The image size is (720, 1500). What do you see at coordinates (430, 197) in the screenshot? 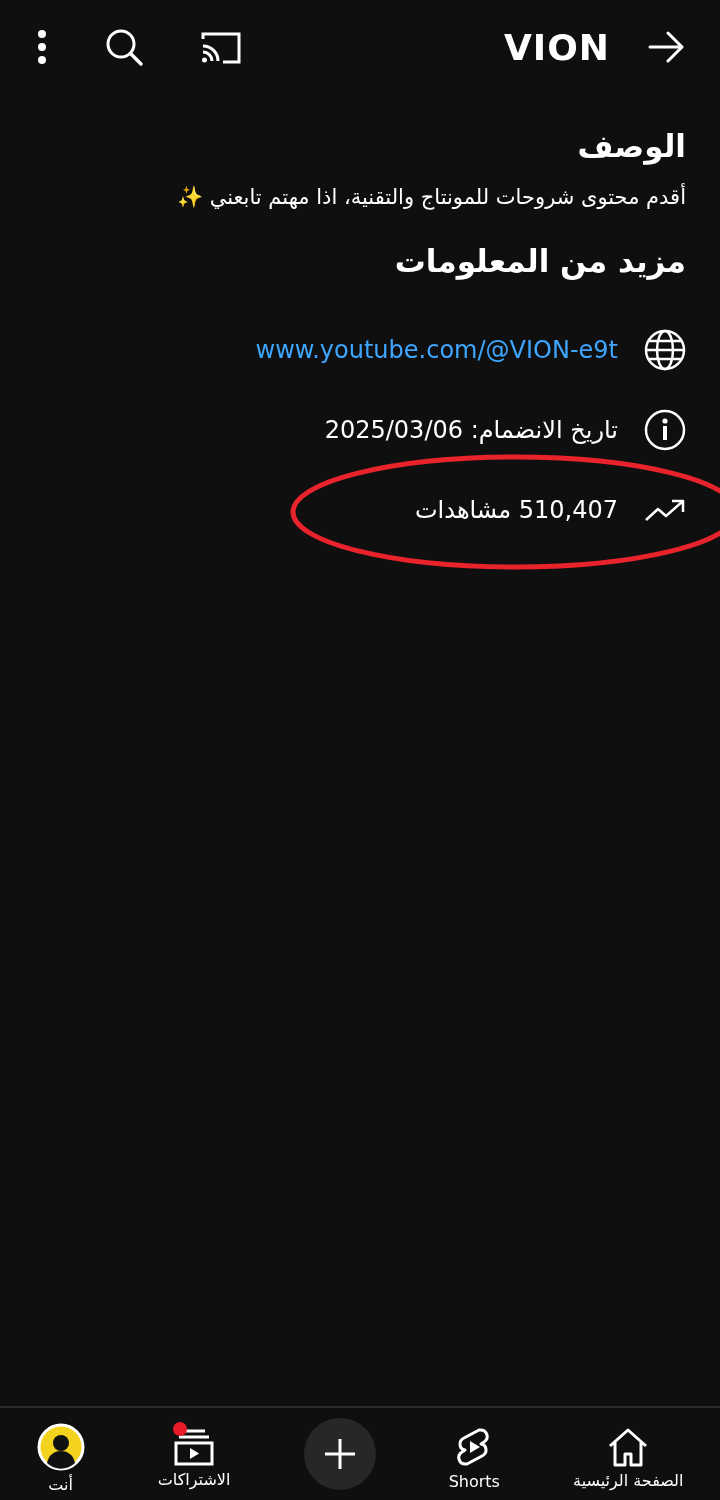
I see `channel-description: أقدم محتوى شروحات للمونتاج والتقنية، اذا مهتم تابعني ✨` at bounding box center [430, 197].